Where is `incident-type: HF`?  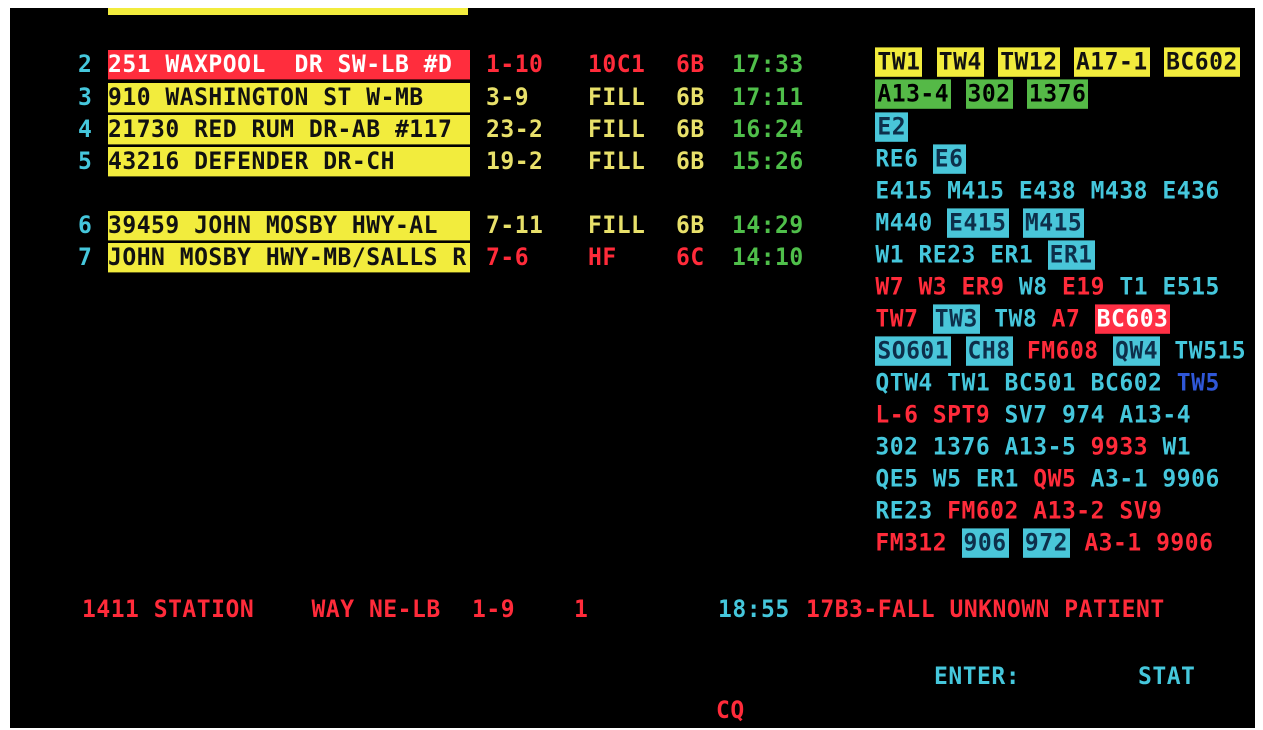 incident-type: HF is located at coordinates (602, 258).